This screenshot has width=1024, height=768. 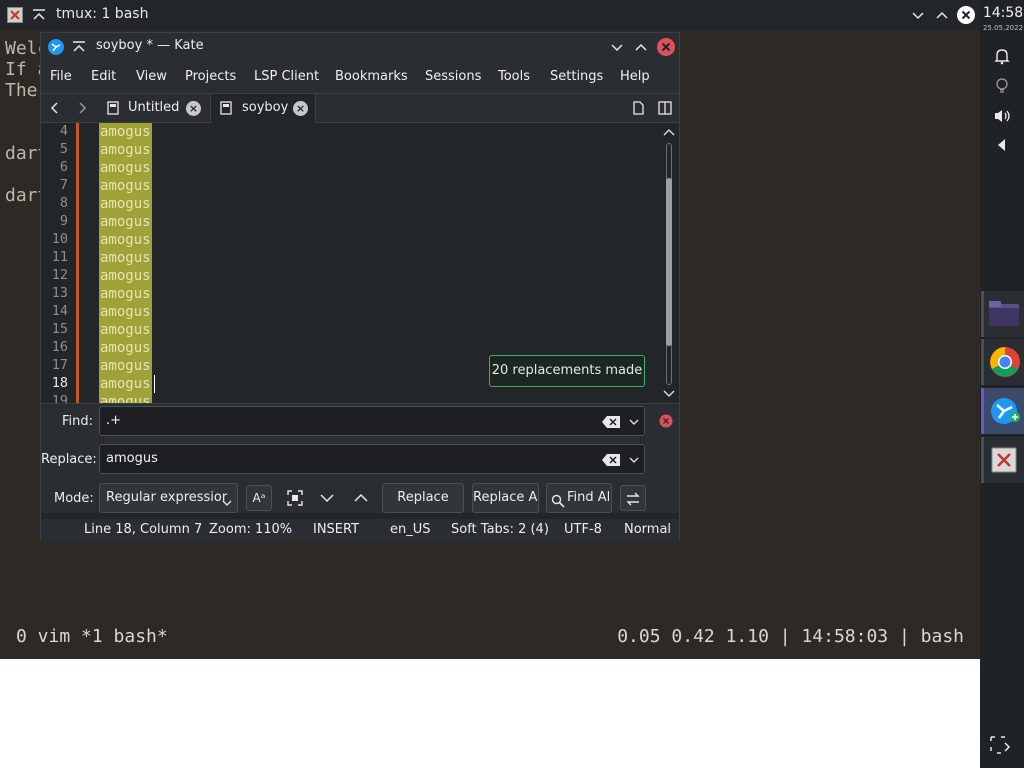 What do you see at coordinates (331, 502) in the screenshot?
I see `find-next-icon` at bounding box center [331, 502].